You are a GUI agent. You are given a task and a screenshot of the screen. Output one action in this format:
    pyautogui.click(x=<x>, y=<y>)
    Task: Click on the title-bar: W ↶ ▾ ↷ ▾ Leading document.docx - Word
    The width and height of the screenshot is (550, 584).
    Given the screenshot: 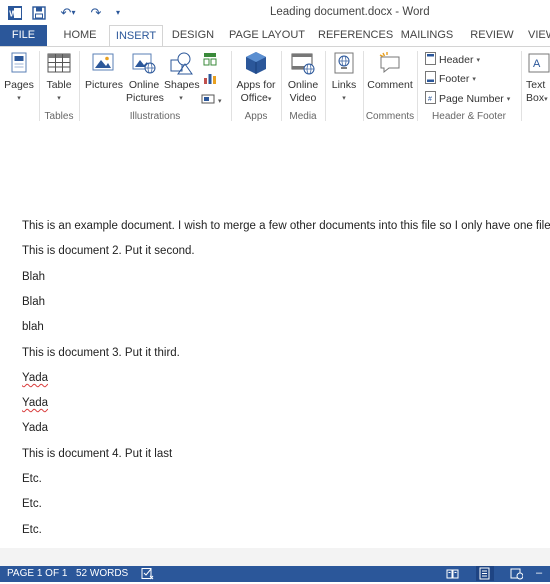 What is the action you would take?
    pyautogui.click(x=275, y=12)
    